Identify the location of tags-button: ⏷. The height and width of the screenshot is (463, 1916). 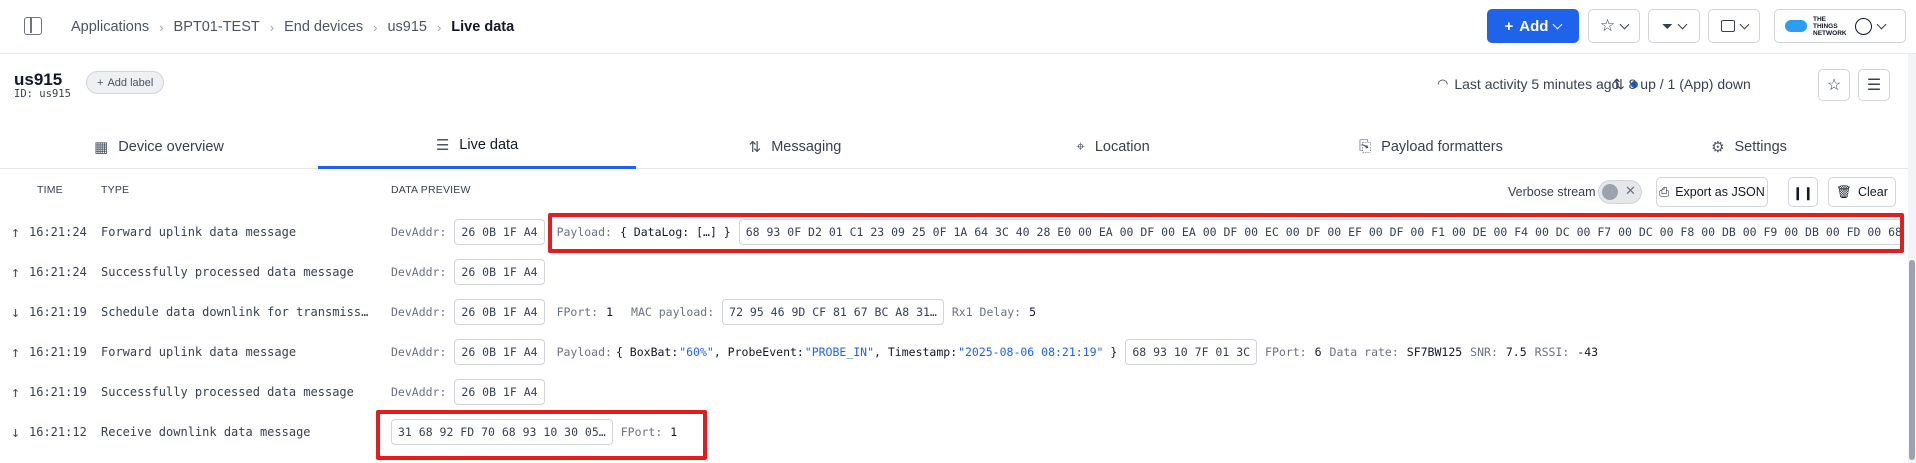
(1674, 26).